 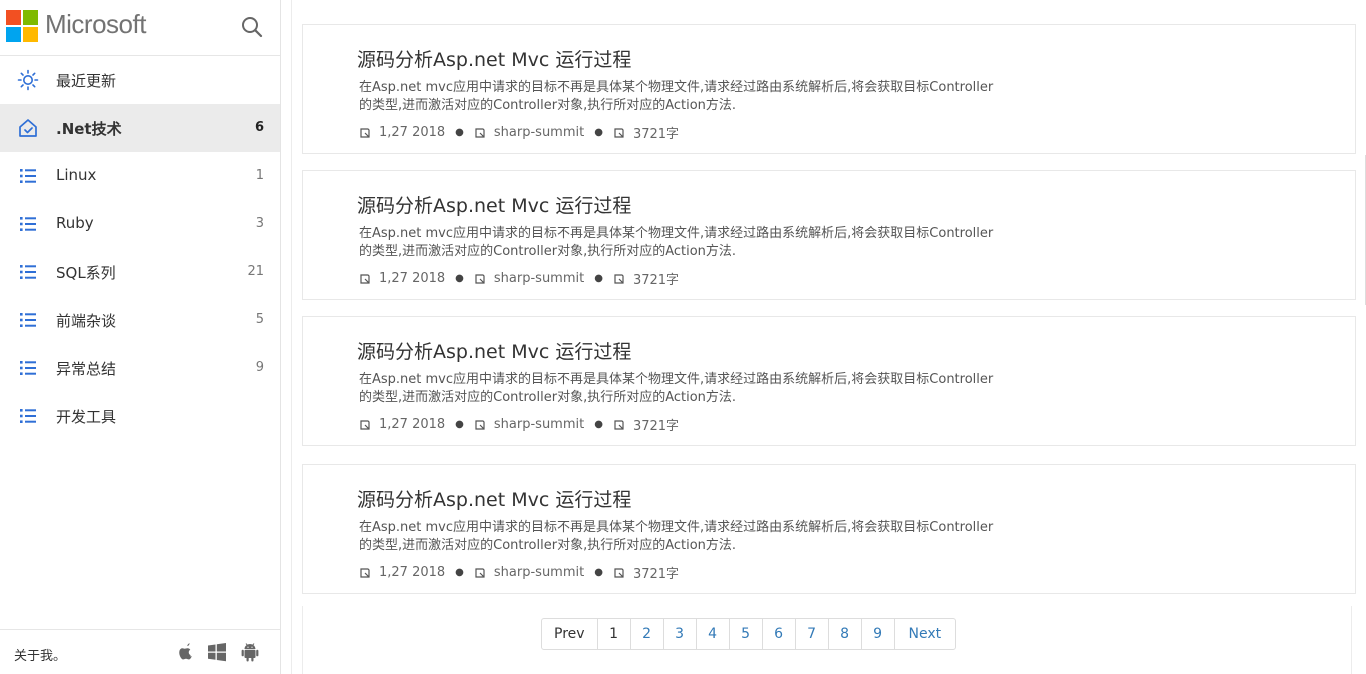 I want to click on sidebar-item-devtools: 开发工具, so click(x=140, y=416).